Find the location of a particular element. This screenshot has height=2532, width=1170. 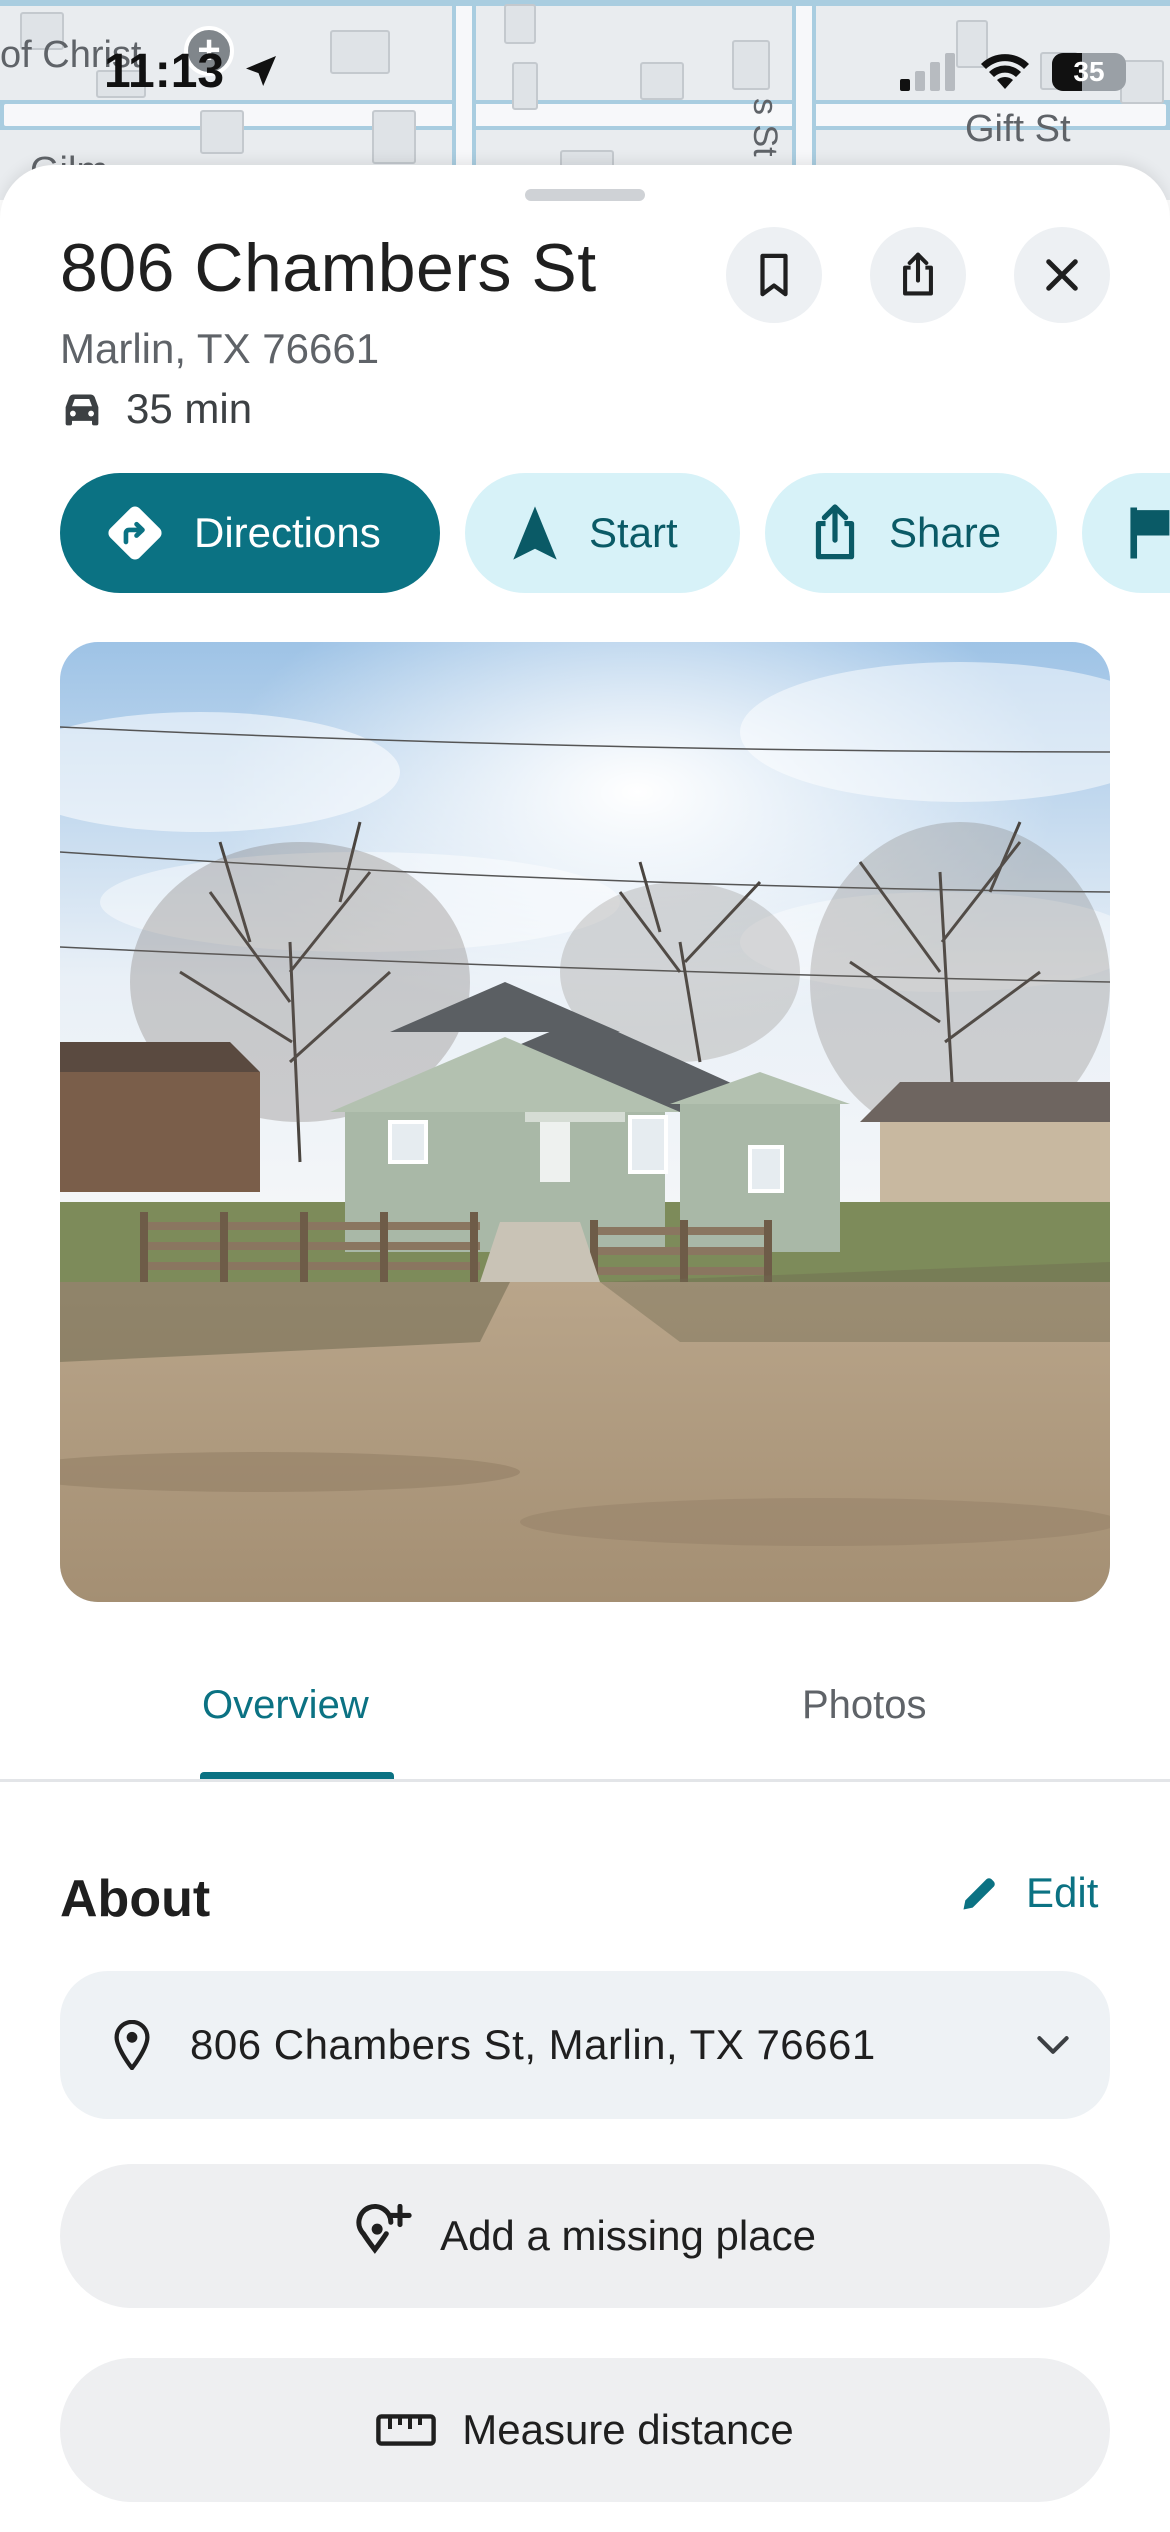

chevron-down-icon is located at coordinates (1053, 2045).